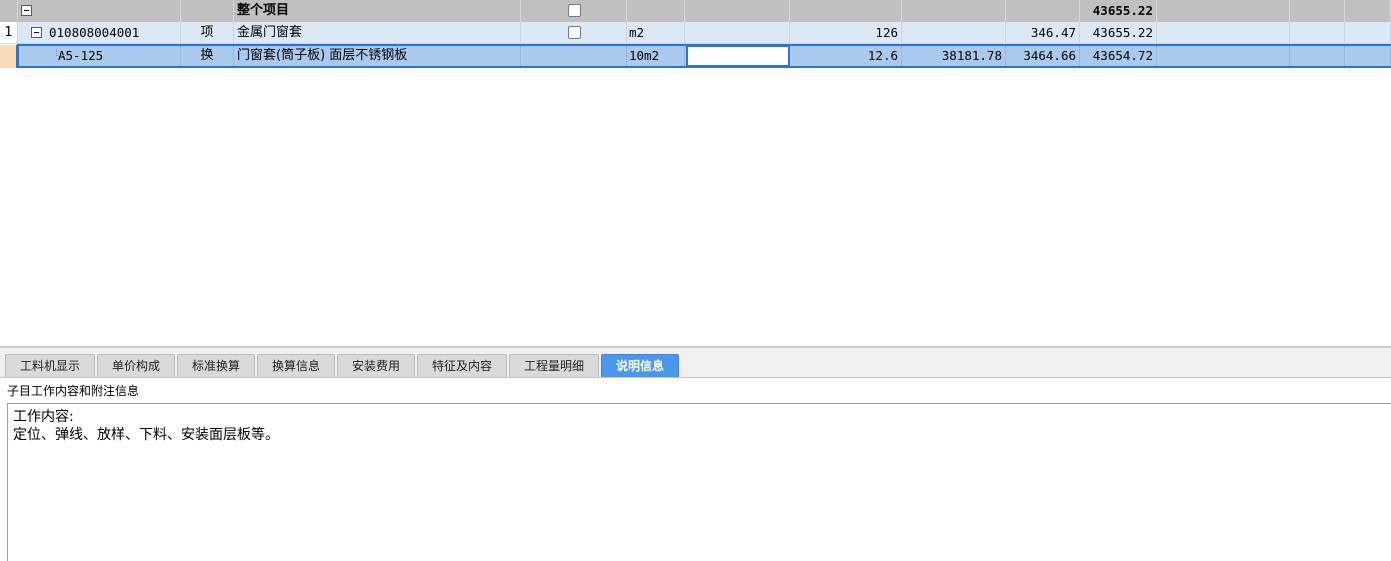  What do you see at coordinates (738, 56) in the screenshot?
I see `expression-edit-input` at bounding box center [738, 56].